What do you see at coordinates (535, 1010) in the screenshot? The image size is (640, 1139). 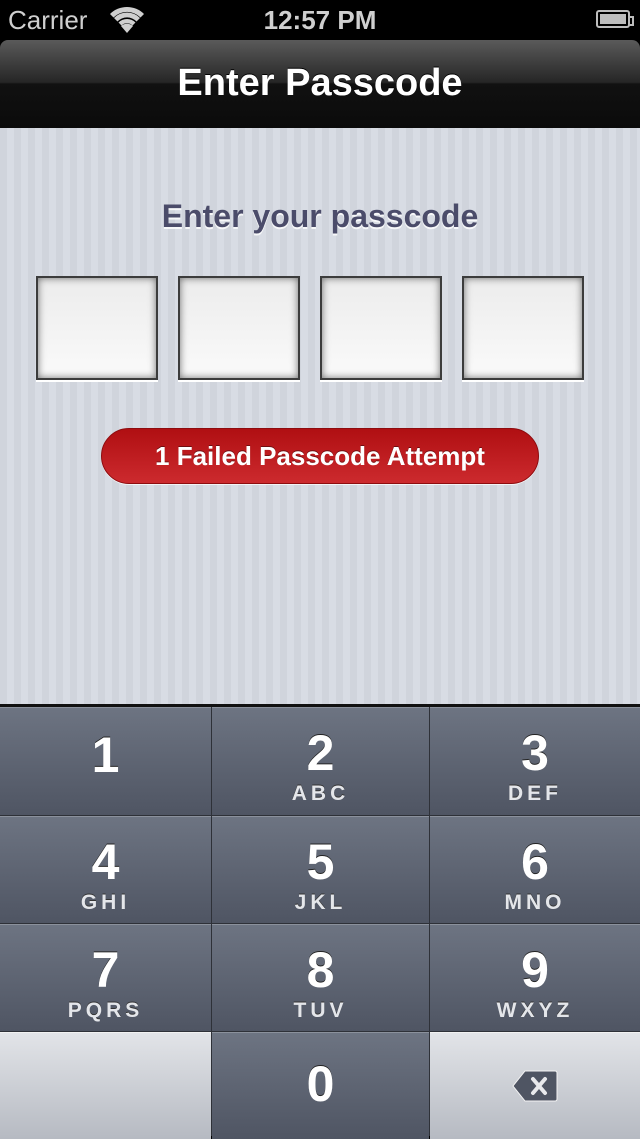 I see `key-letters: WXYZ` at bounding box center [535, 1010].